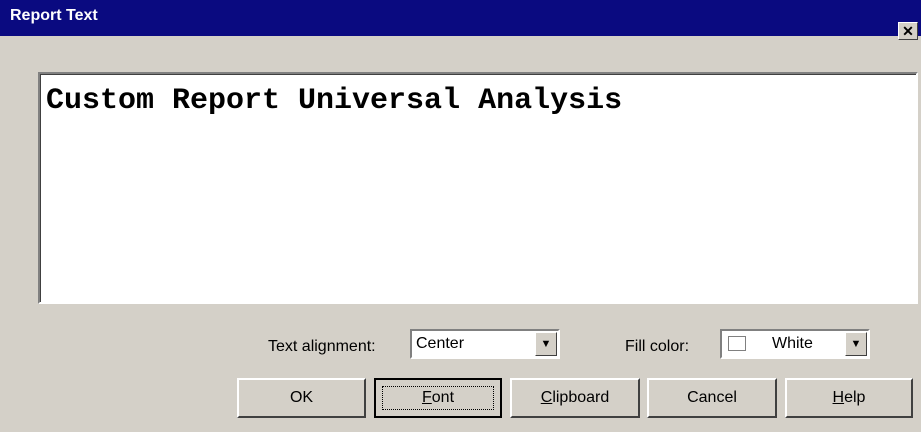  I want to click on color-swatch, so click(737, 343).